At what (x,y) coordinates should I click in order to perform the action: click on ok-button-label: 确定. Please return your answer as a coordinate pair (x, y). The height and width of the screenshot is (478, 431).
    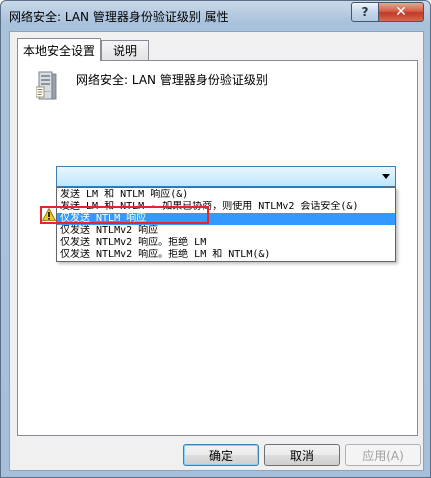
    Looking at the image, I should click on (220, 455).